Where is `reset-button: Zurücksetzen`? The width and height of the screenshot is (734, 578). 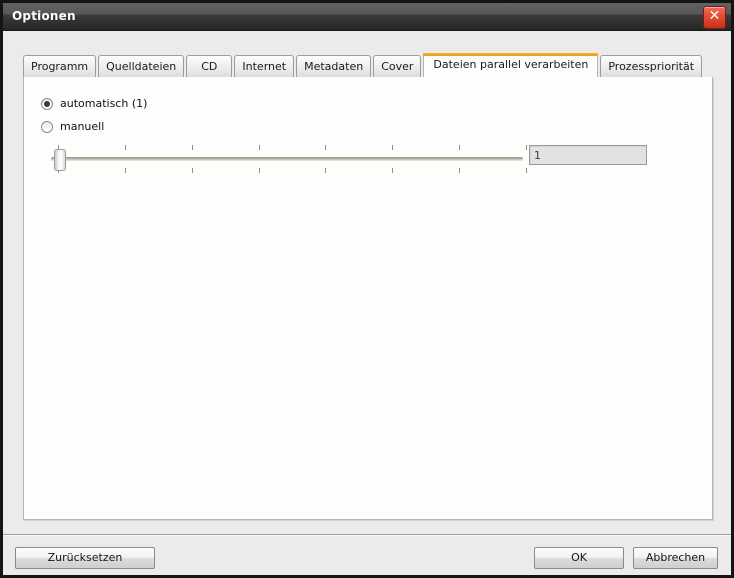 reset-button: Zurücksetzen is located at coordinates (85, 558).